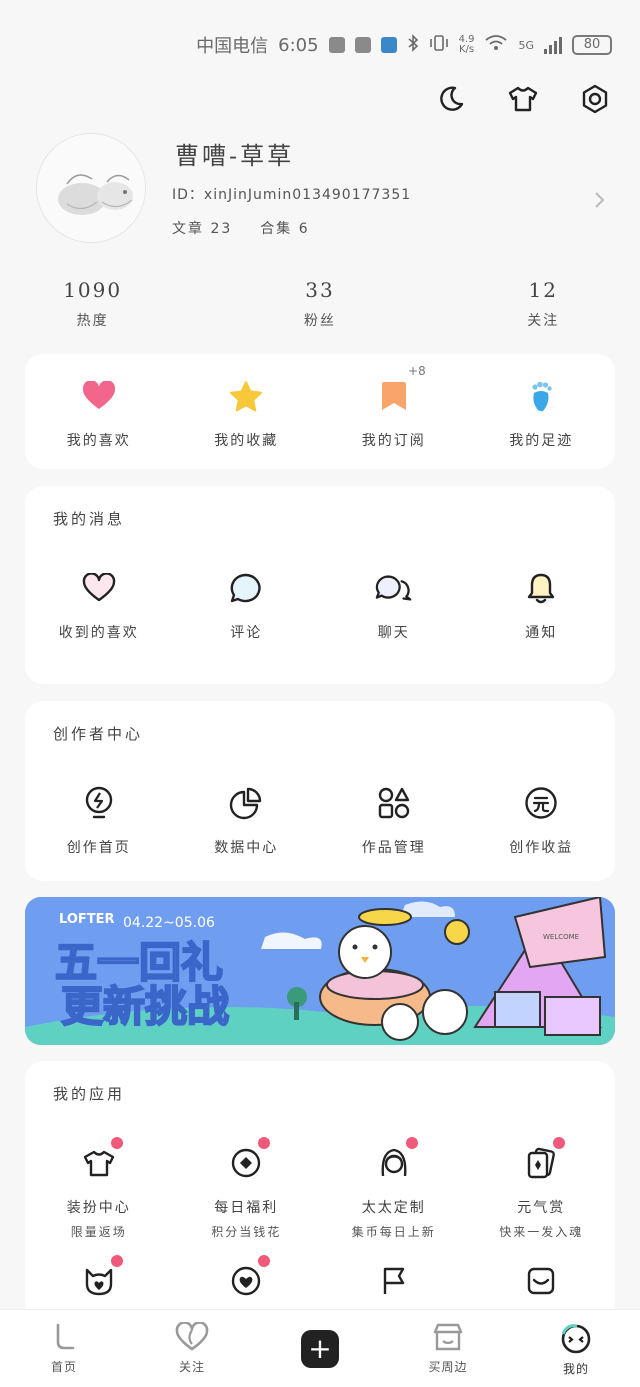  What do you see at coordinates (246, 1163) in the screenshot?
I see `coin-icon` at bounding box center [246, 1163].